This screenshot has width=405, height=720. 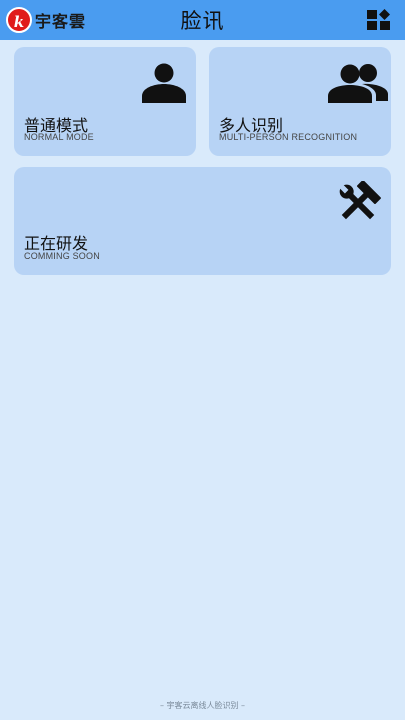 What do you see at coordinates (300, 101) in the screenshot?
I see `multi-person-card: 多人识别 MULTI-PERSON RECOGNITION` at bounding box center [300, 101].